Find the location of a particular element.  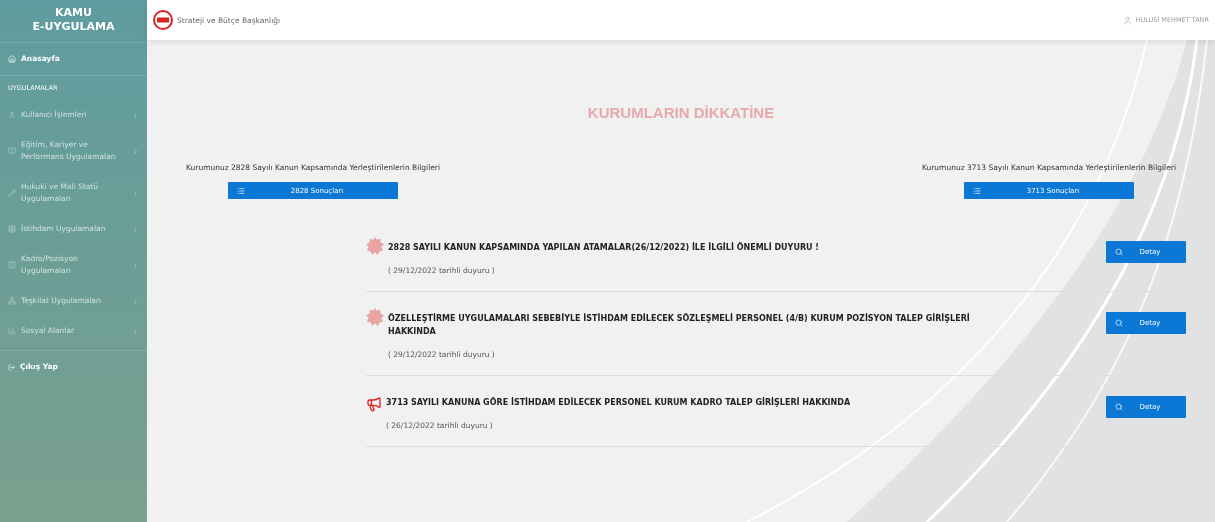

home-icon is located at coordinates (12, 59).